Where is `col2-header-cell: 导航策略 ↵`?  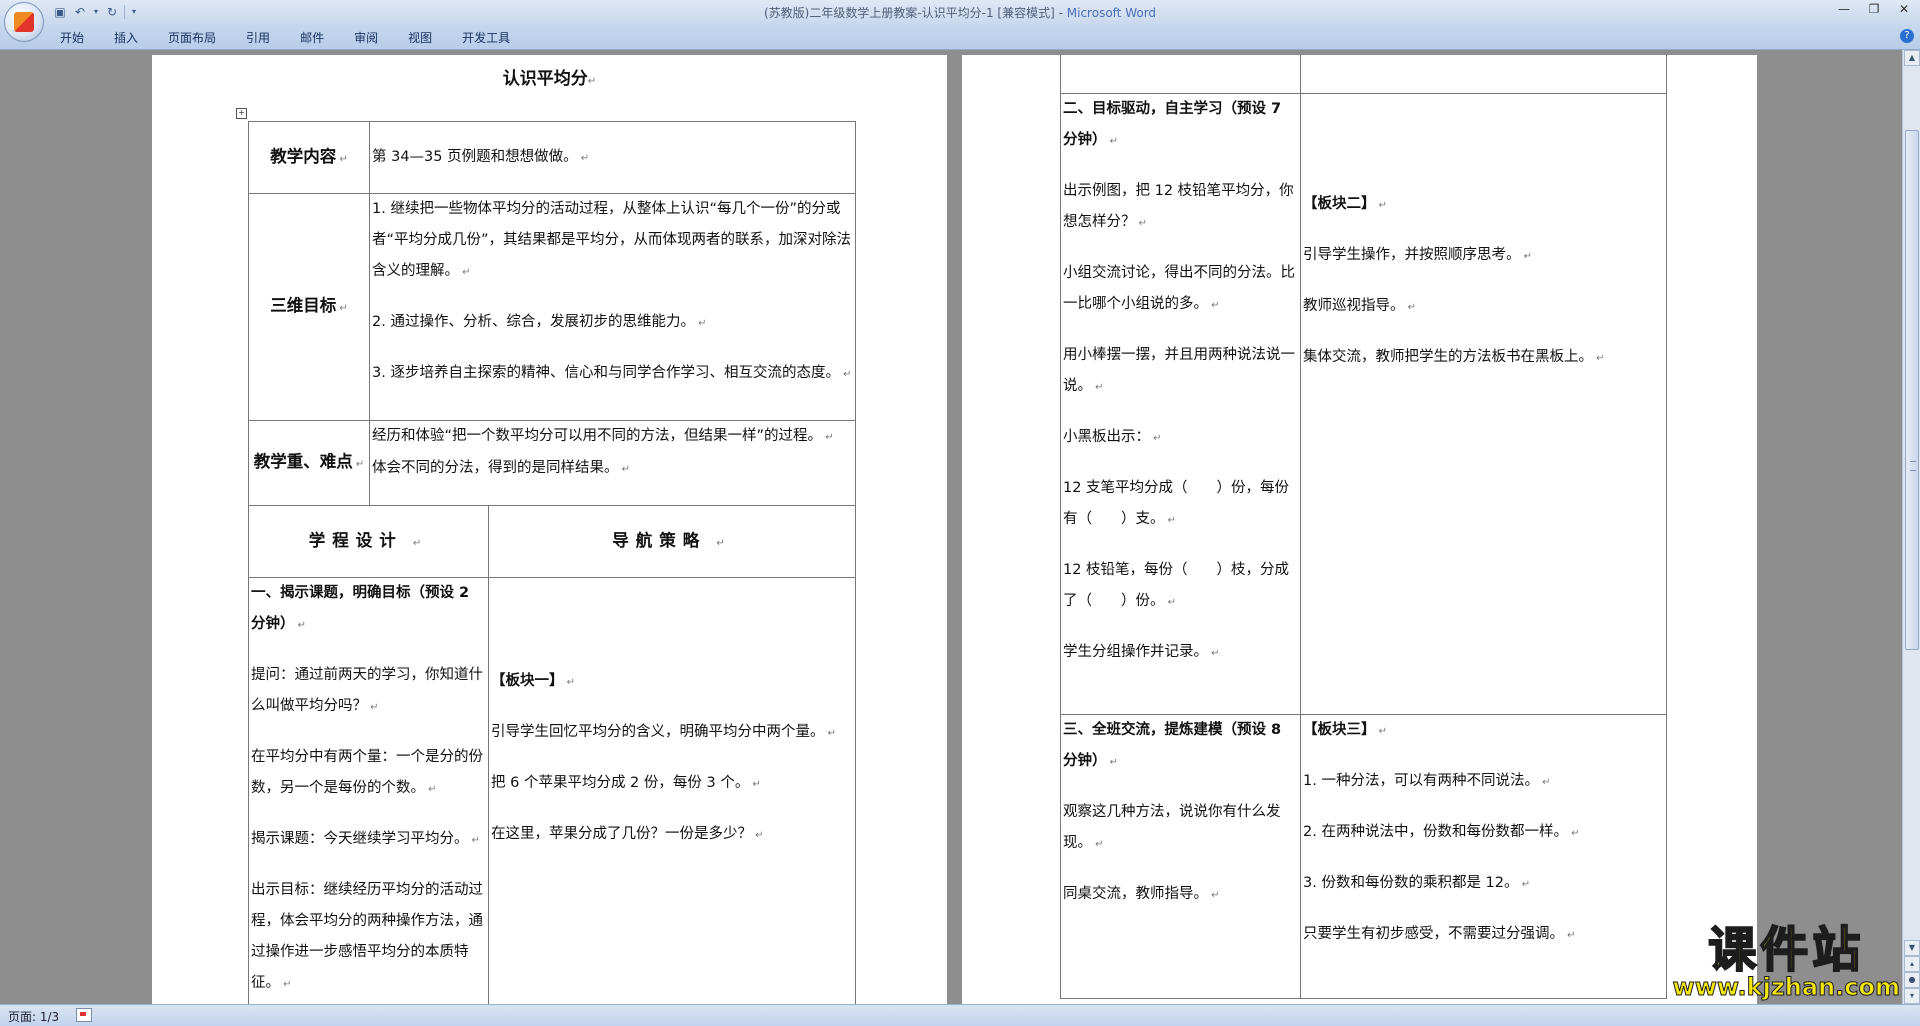
col2-header-cell: 导航策略 ↵ is located at coordinates (672, 541).